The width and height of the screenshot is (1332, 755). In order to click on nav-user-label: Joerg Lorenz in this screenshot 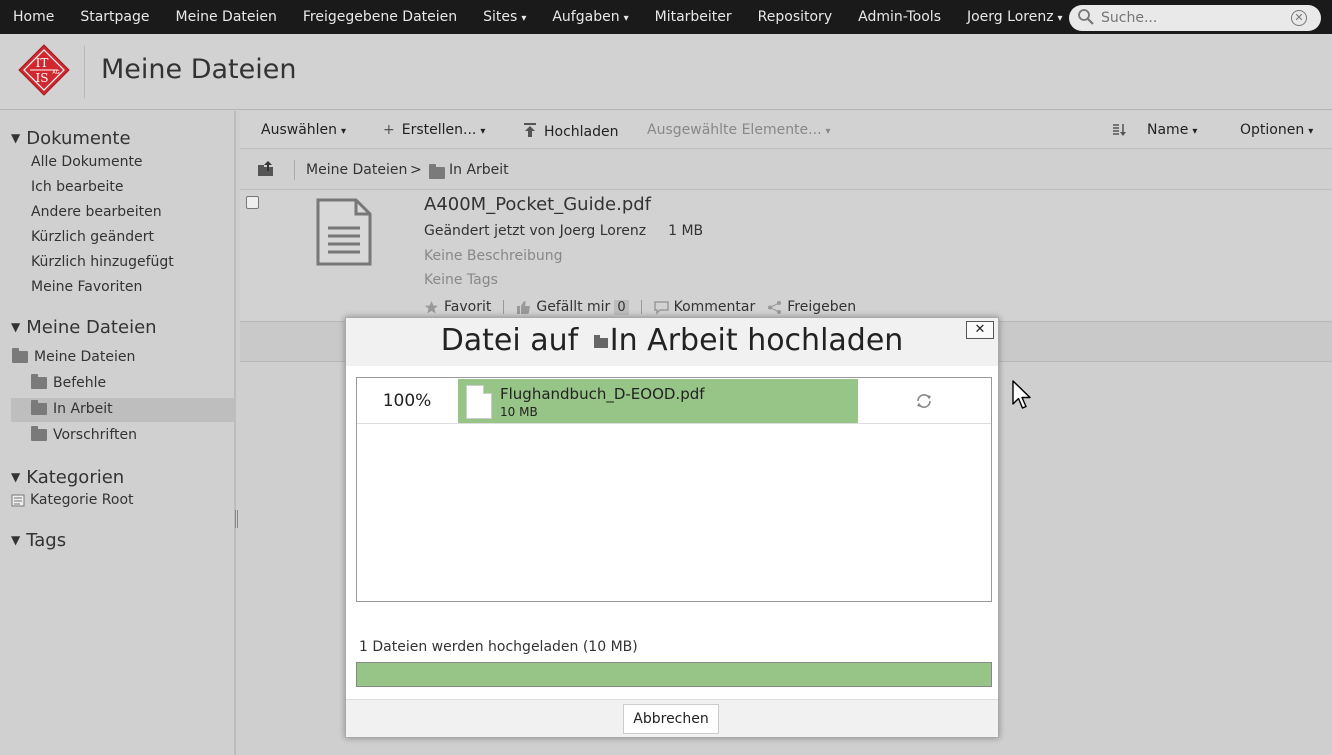, I will do `click(1010, 17)`.